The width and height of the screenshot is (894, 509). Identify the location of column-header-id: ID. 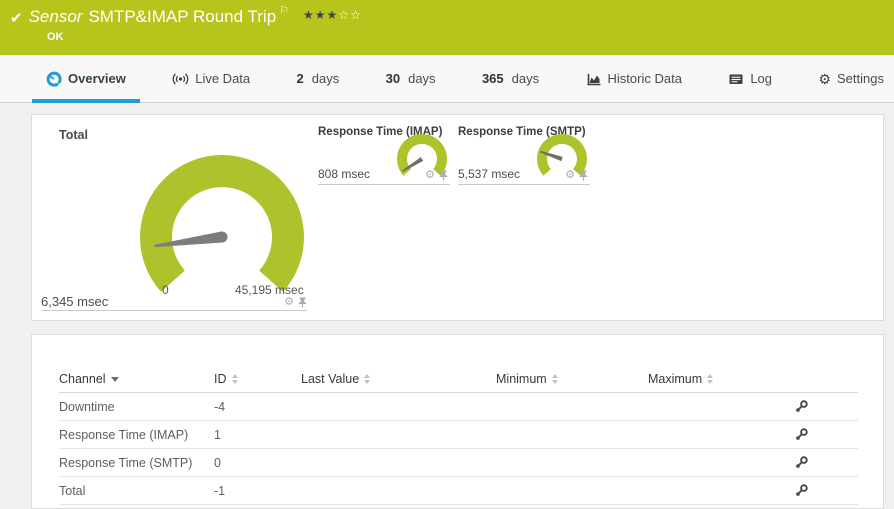
(226, 379).